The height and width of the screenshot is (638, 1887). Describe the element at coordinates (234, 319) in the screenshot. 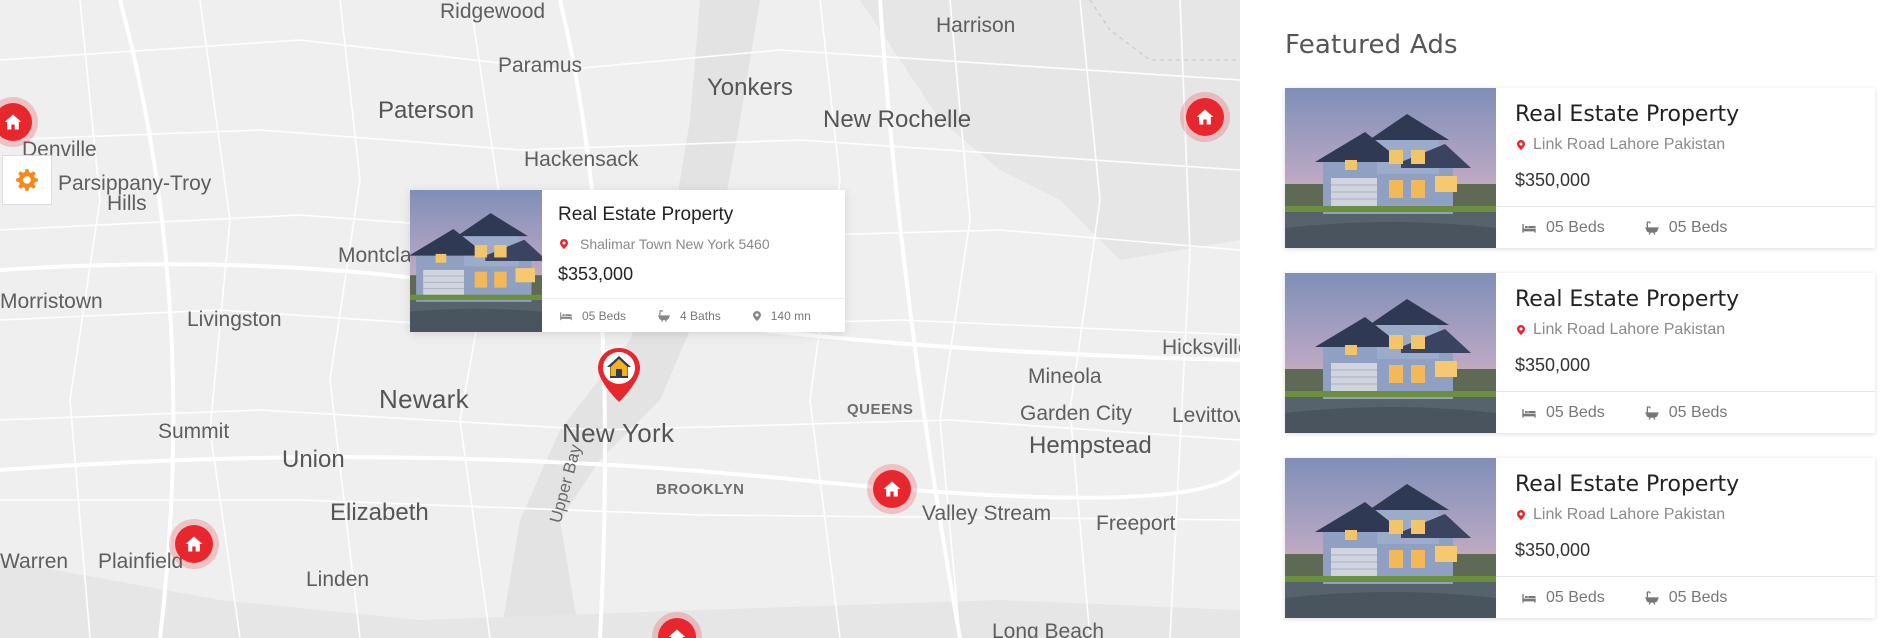

I see `place-label: Livingston` at that location.